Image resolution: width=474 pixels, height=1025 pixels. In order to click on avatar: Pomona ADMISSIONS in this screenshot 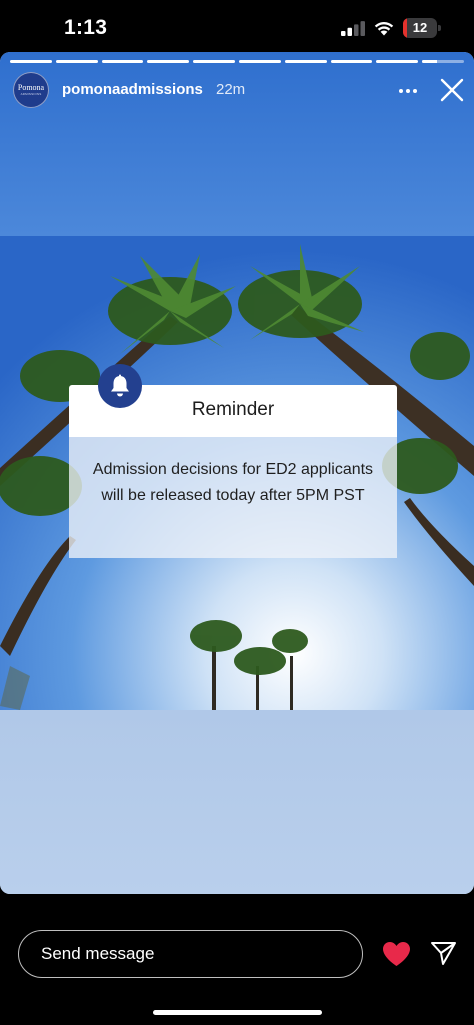, I will do `click(31, 90)`.